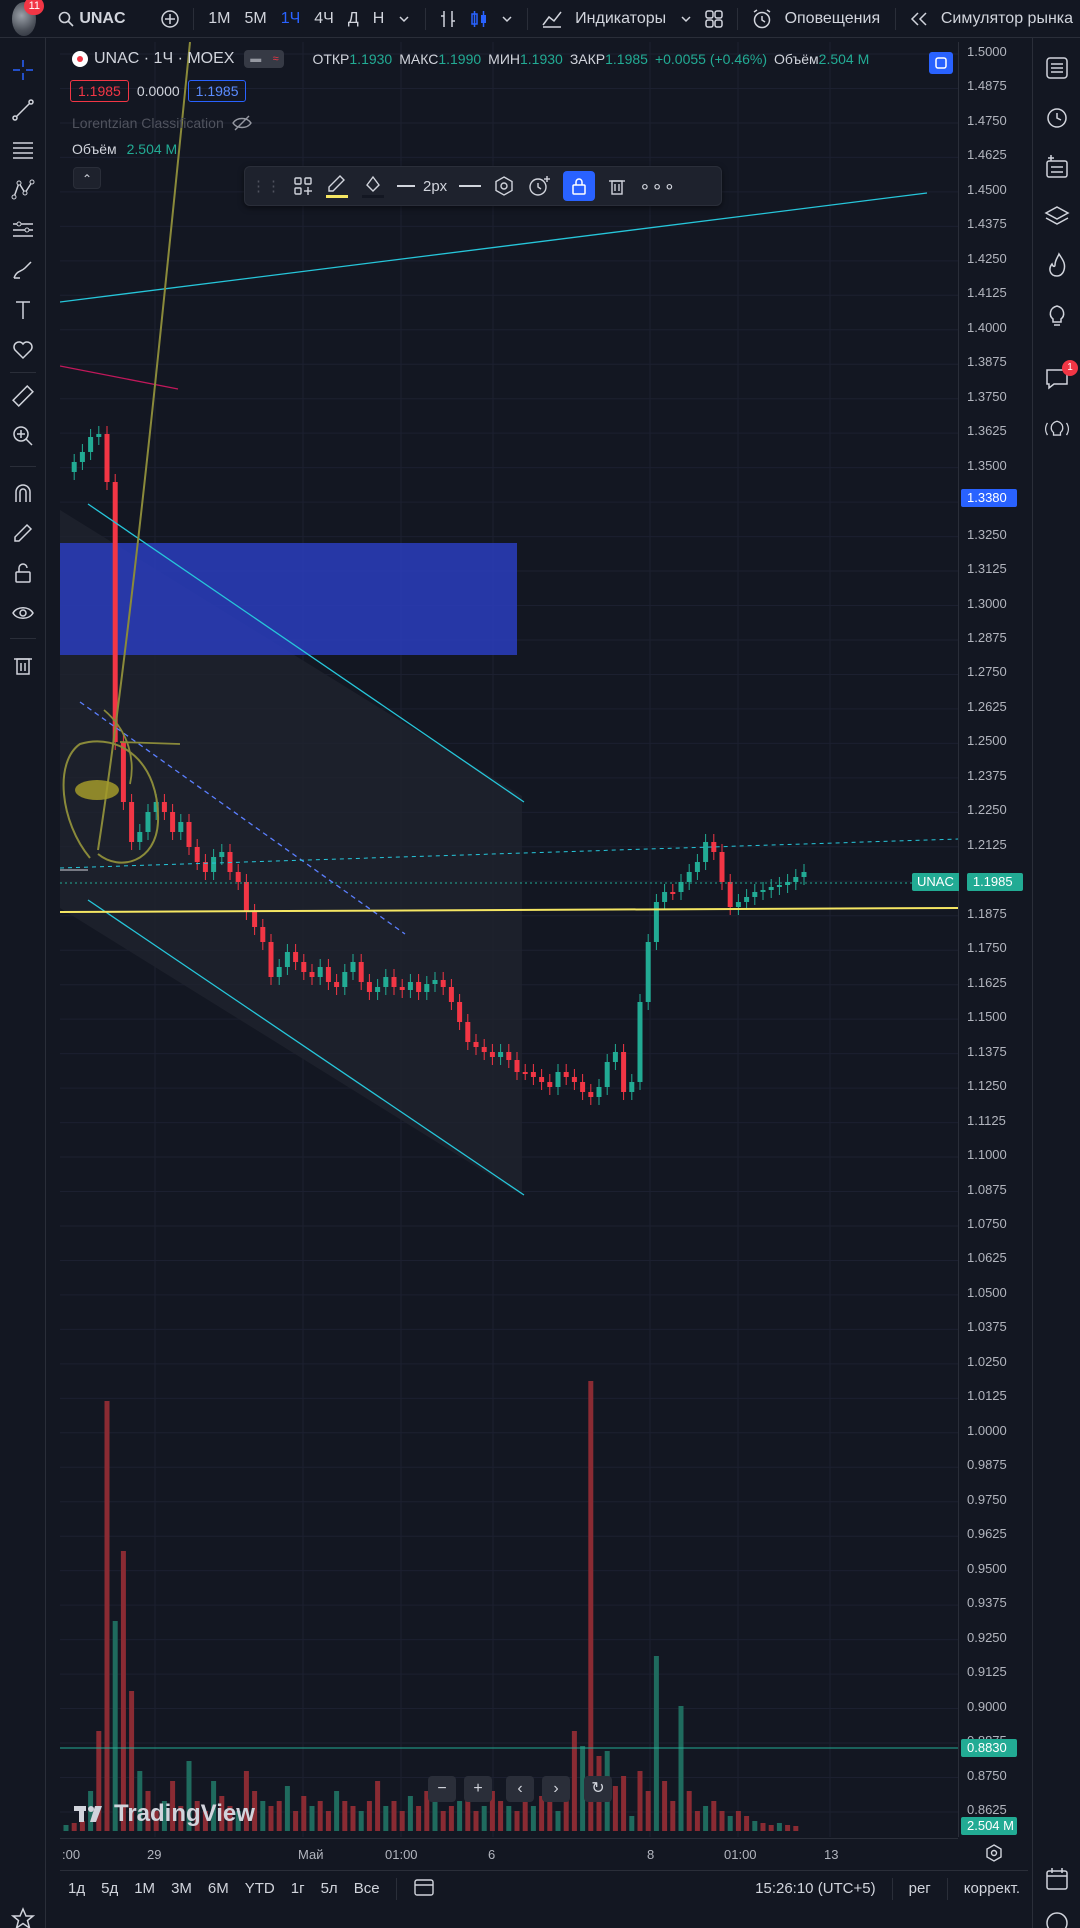 The width and height of the screenshot is (1080, 1928). What do you see at coordinates (329, 1888) in the screenshot?
I see `range-5y: 5л` at bounding box center [329, 1888].